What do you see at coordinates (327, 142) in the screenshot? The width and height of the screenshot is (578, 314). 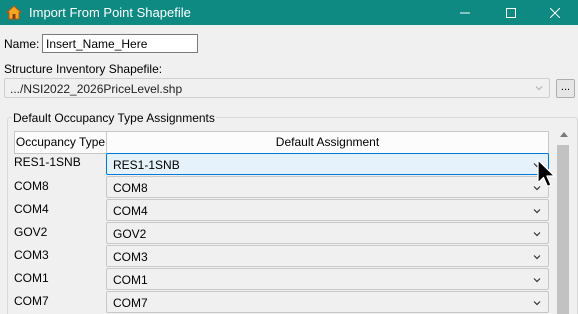 I see `column-header-default-assignment: Default Assignment` at bounding box center [327, 142].